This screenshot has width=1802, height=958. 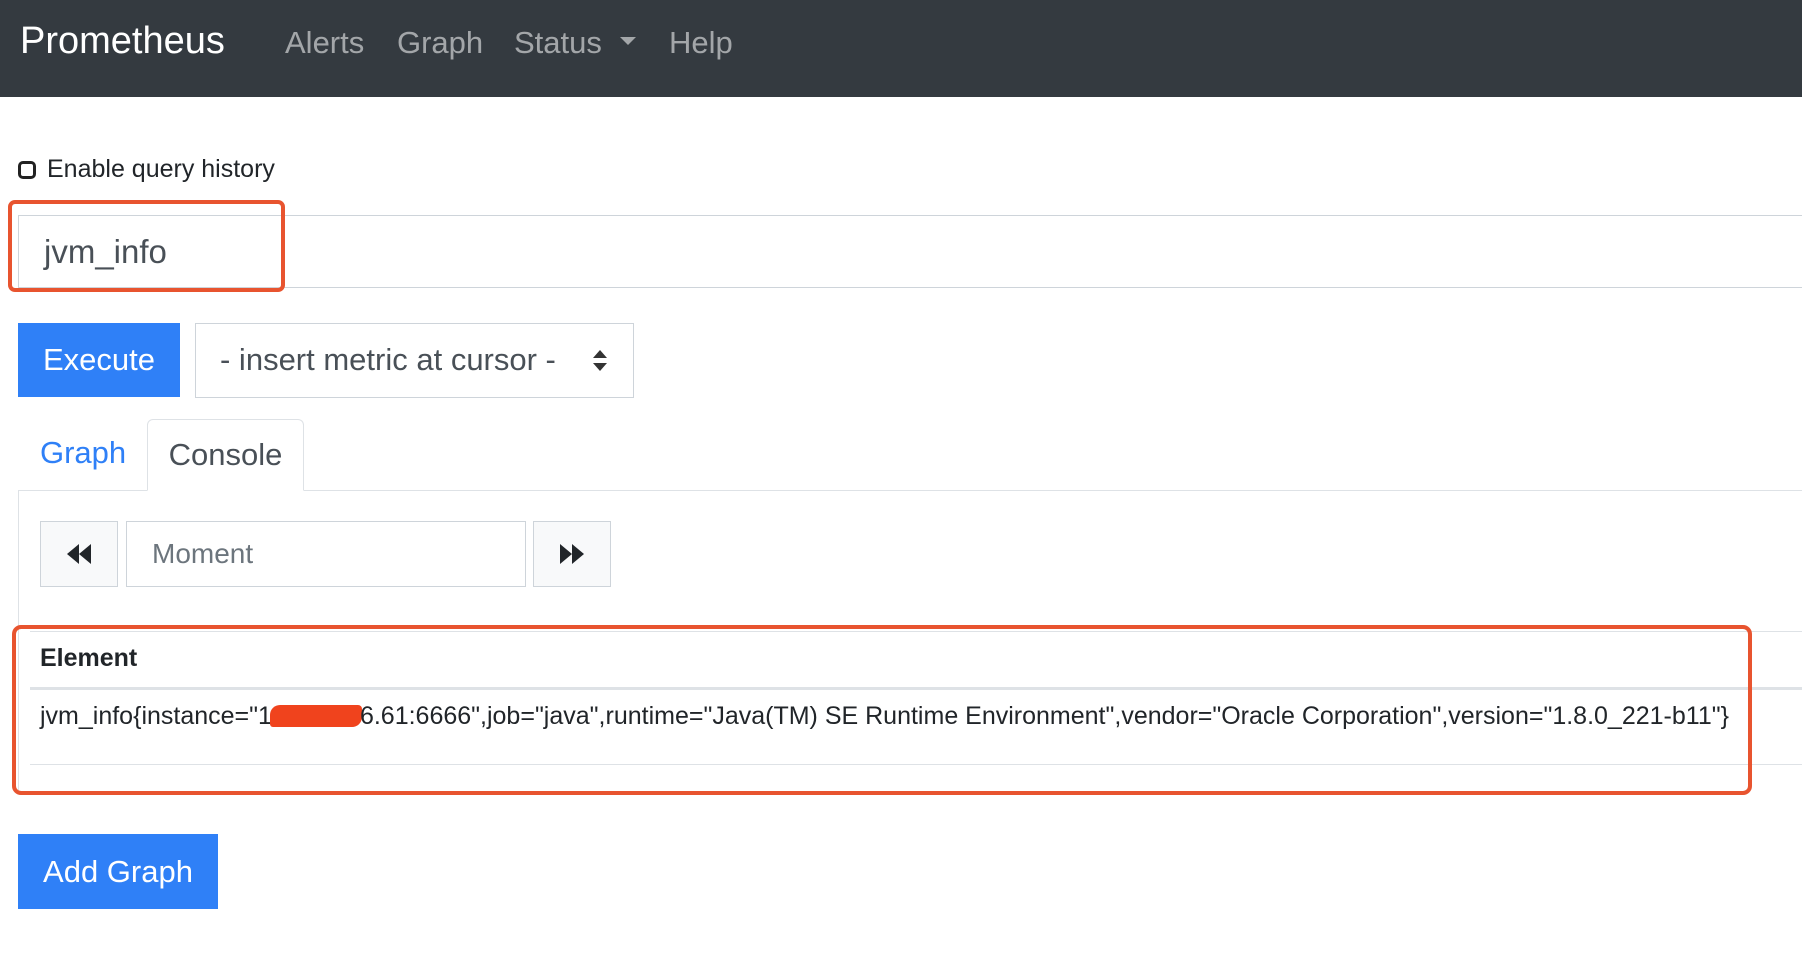 I want to click on insert-metric-select: - insert metric at cursor -, so click(x=414, y=360).